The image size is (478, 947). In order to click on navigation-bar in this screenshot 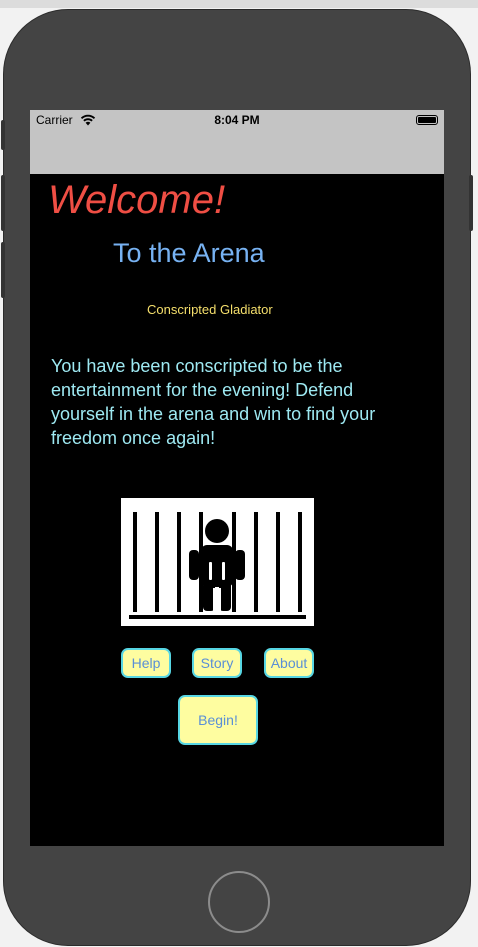, I will do `click(237, 152)`.